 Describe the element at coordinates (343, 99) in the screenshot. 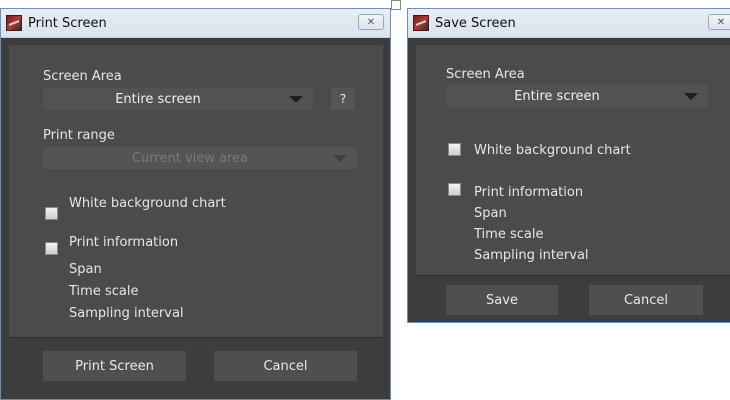

I see `help-button: ?` at that location.